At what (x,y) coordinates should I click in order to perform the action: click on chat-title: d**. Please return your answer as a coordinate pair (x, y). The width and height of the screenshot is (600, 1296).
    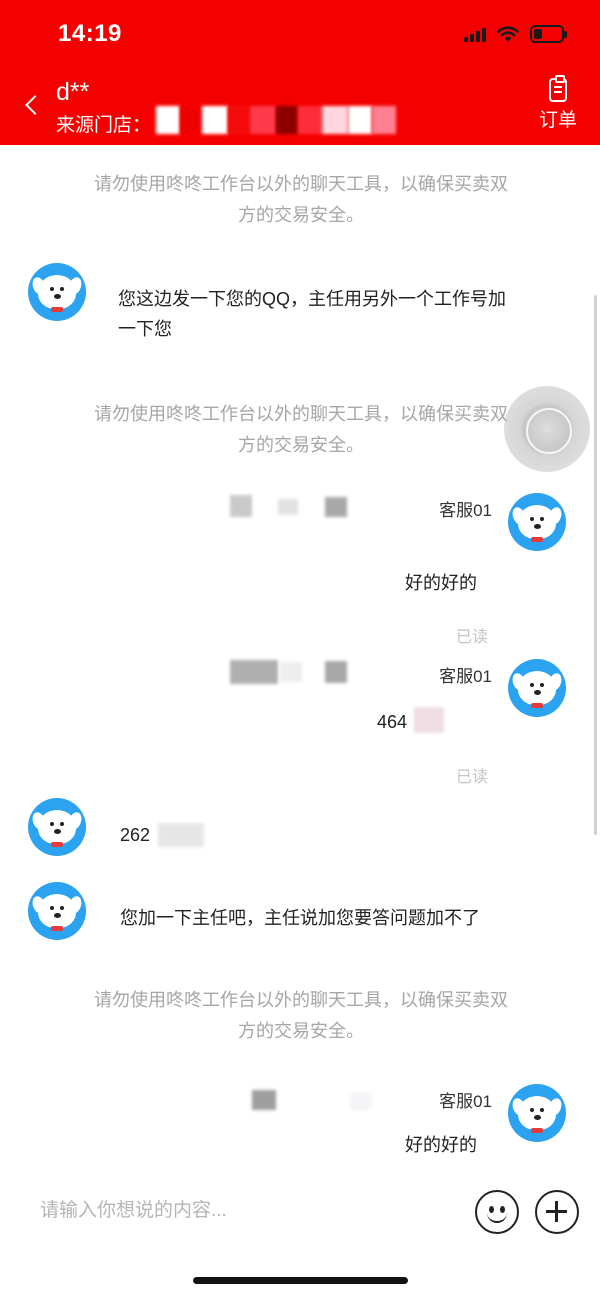
    Looking at the image, I should click on (73, 92).